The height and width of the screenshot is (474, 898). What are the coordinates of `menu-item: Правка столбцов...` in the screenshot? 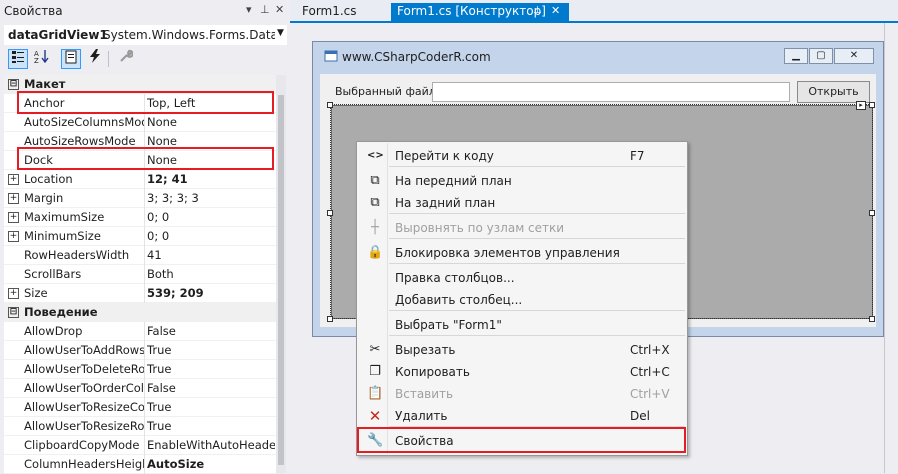 It's located at (522, 278).